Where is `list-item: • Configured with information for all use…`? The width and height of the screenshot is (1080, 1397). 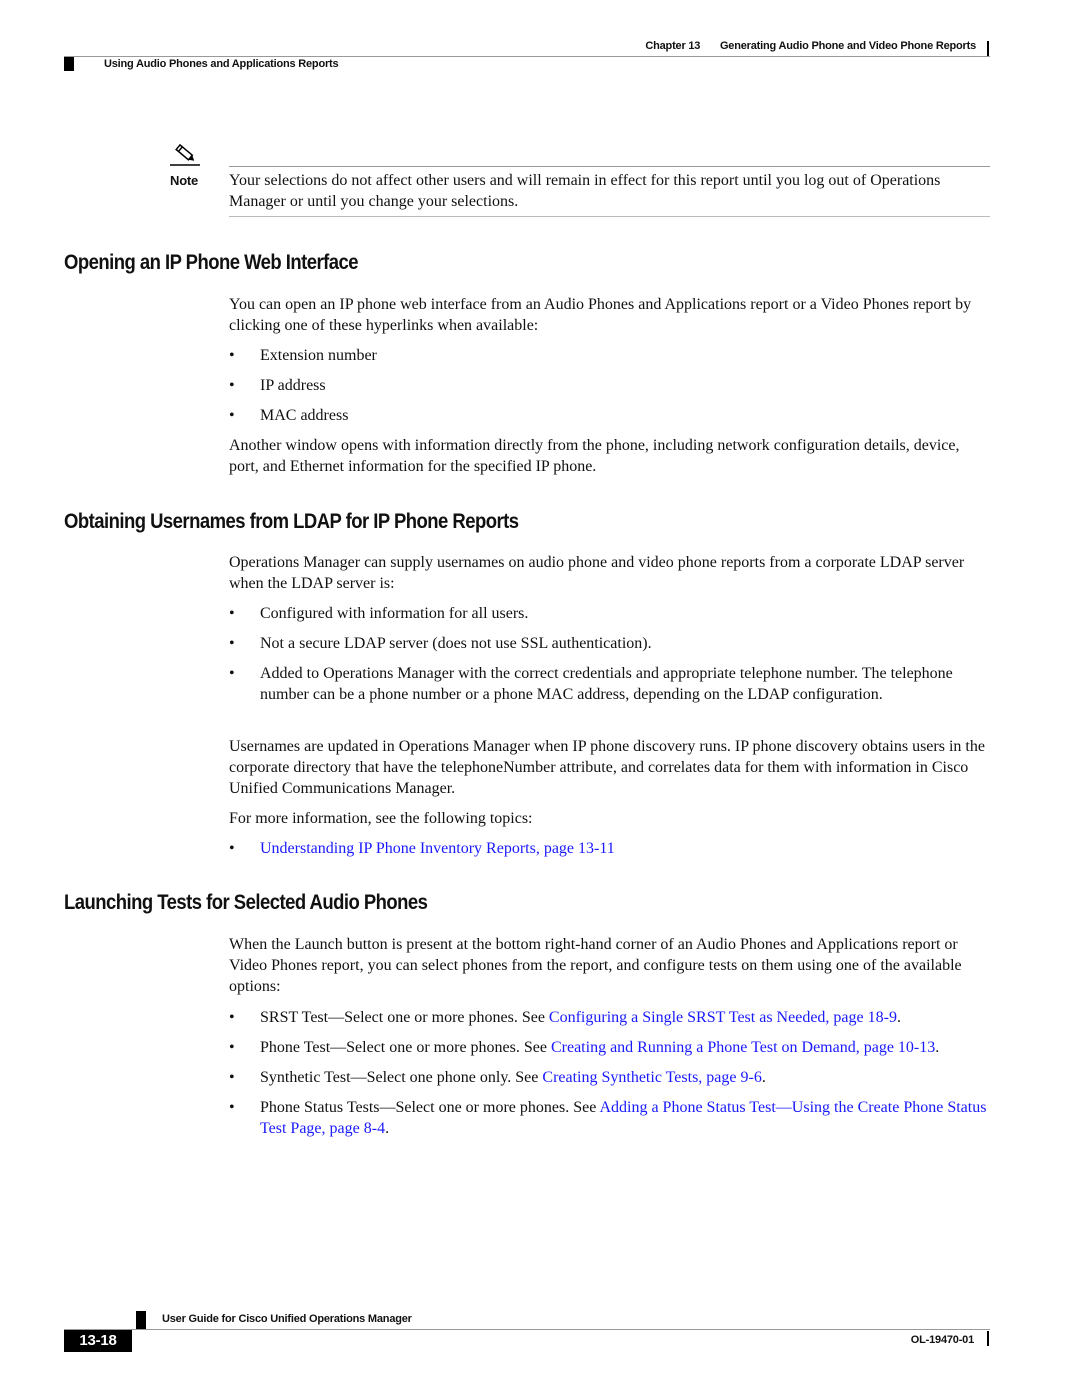 list-item: • Configured with information for all use… is located at coordinates (379, 613).